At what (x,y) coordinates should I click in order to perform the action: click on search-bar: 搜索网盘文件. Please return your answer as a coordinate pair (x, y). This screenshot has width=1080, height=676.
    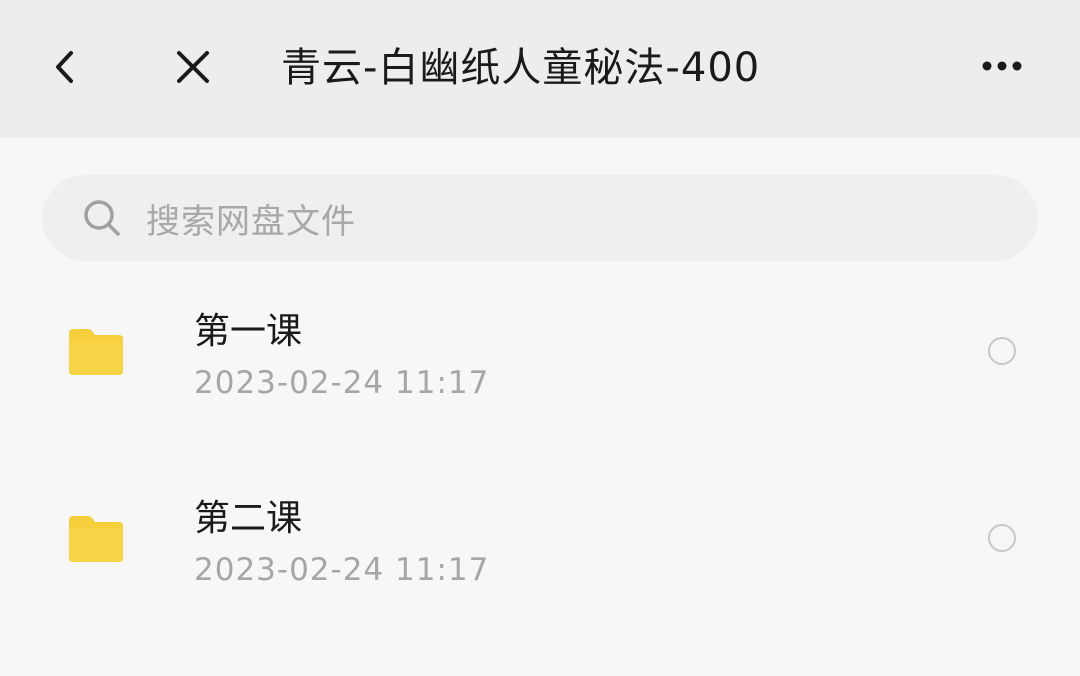
    Looking at the image, I should click on (540, 218).